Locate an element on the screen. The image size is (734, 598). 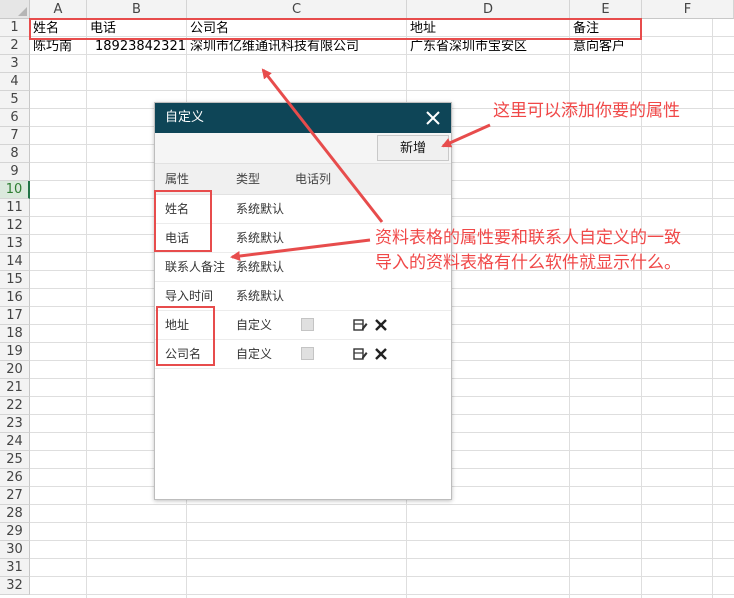
arrow-to-attribute-list is located at coordinates (300, 249).